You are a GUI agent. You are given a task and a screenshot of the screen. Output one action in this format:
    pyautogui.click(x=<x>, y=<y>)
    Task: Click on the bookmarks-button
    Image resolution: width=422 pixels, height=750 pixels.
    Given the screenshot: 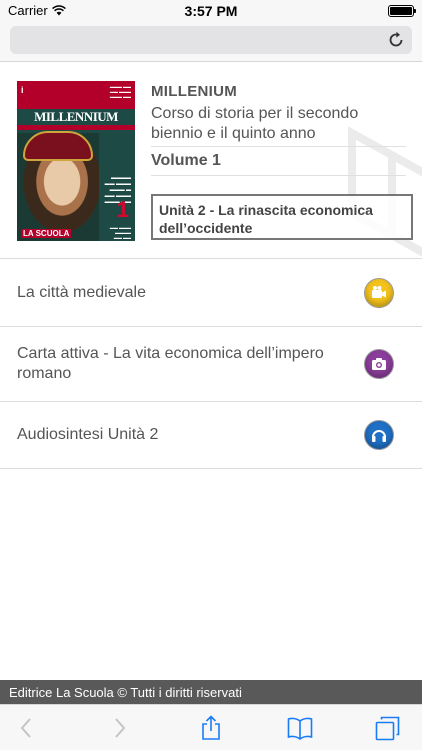 What is the action you would take?
    pyautogui.click(x=300, y=728)
    